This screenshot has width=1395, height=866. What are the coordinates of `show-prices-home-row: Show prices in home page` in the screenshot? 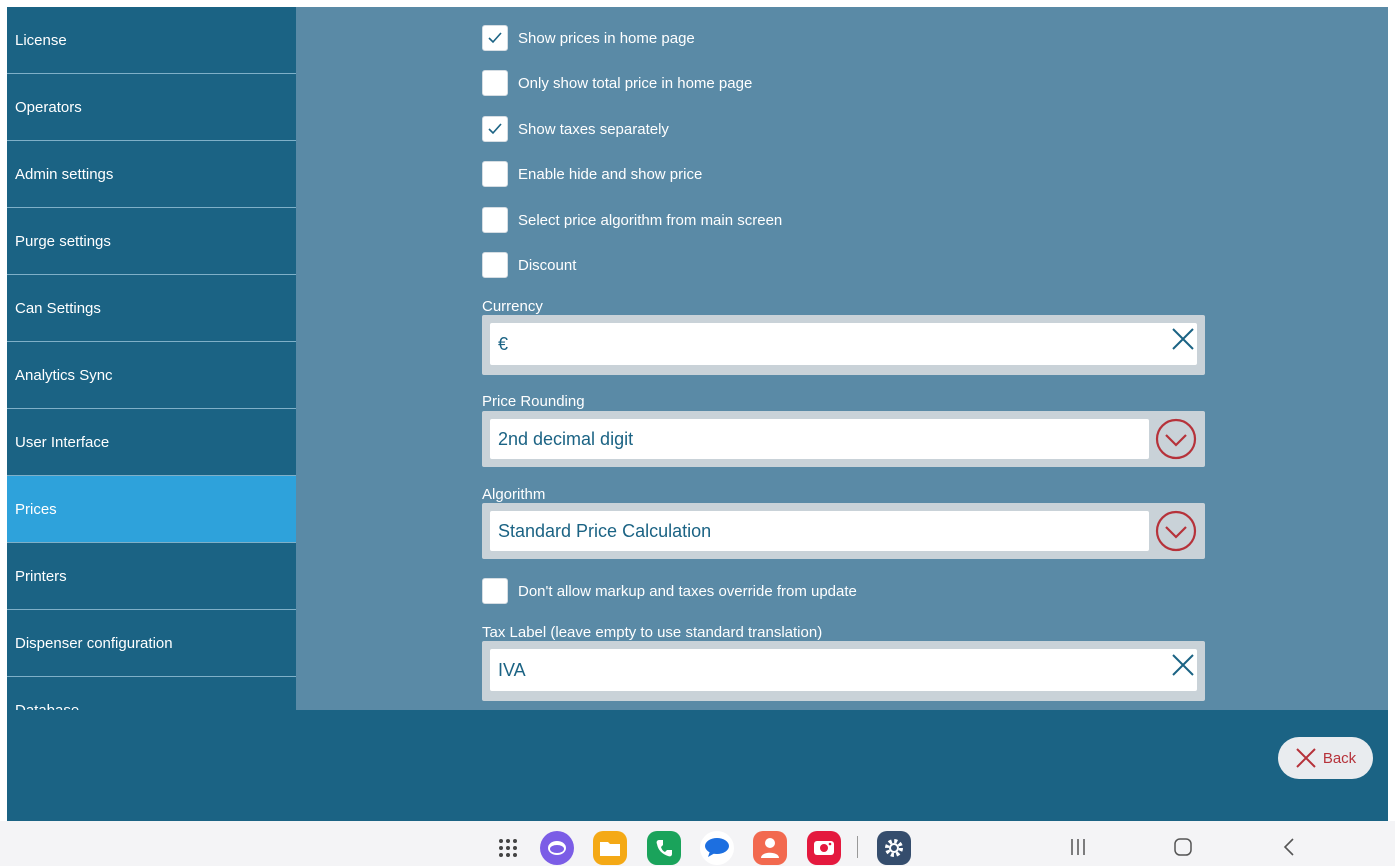 It's located at (588, 38).